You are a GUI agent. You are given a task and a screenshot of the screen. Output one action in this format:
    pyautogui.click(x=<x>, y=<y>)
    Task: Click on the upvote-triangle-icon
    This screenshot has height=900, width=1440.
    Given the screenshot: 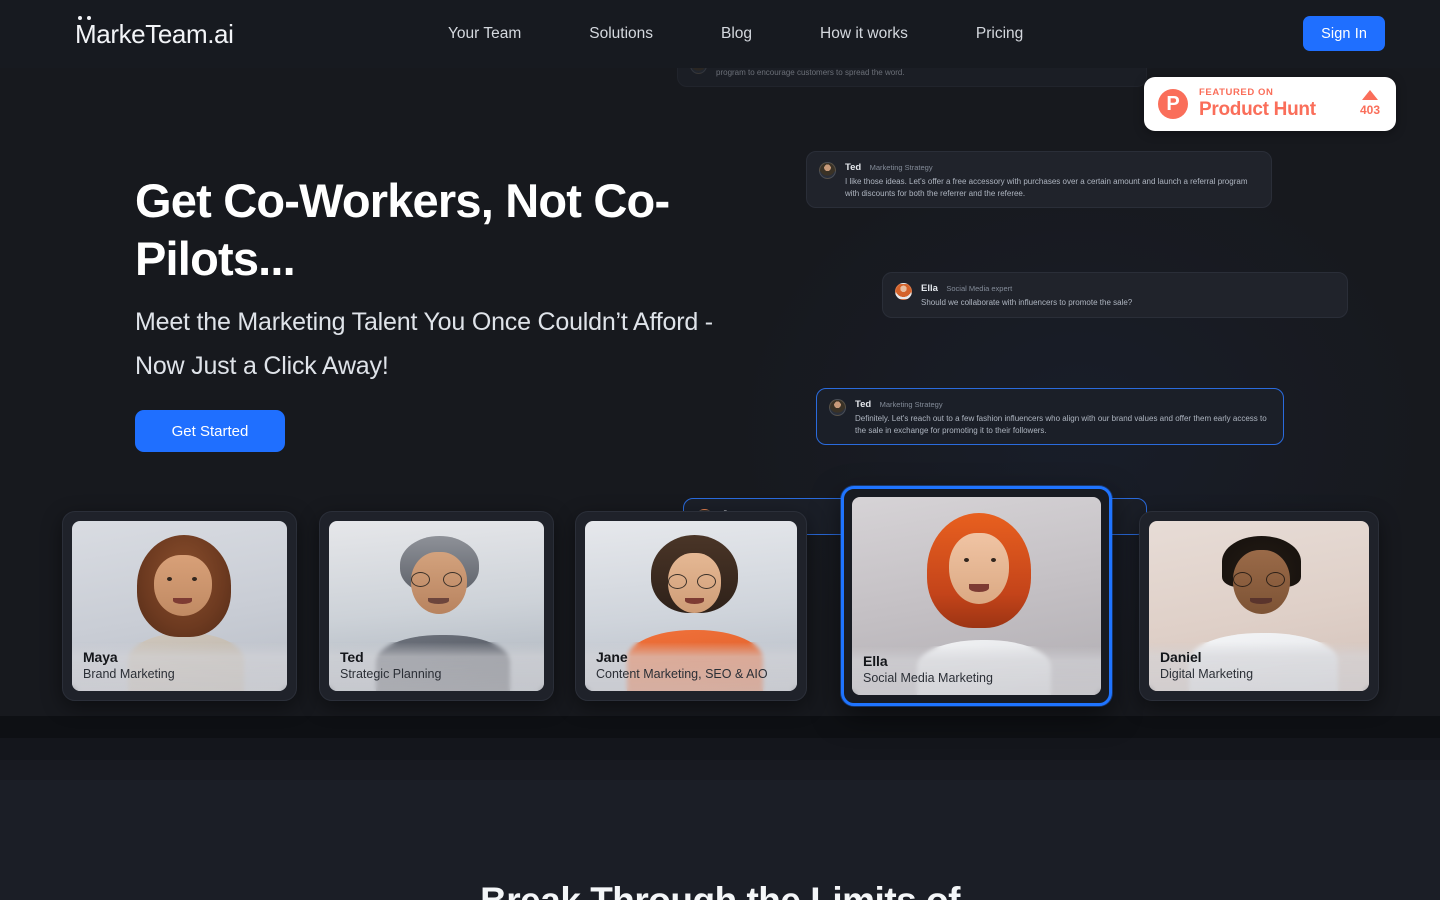 What is the action you would take?
    pyautogui.click(x=1369, y=95)
    